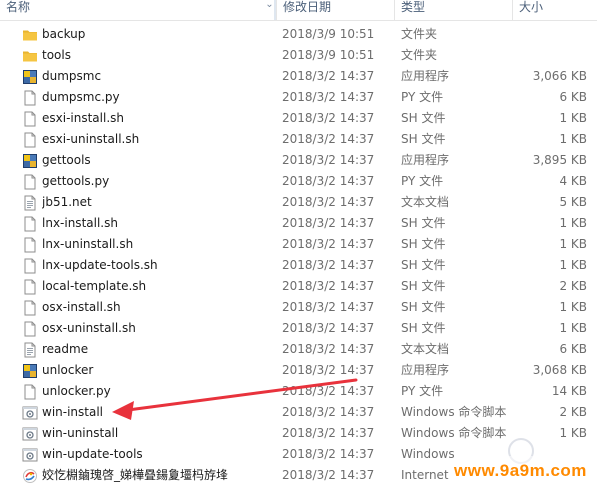 The width and height of the screenshot is (597, 488). I want to click on file-row: lnx-uninstall.sh 2018/3/2 14:37 SH 文件 1 KB, so click(298, 244).